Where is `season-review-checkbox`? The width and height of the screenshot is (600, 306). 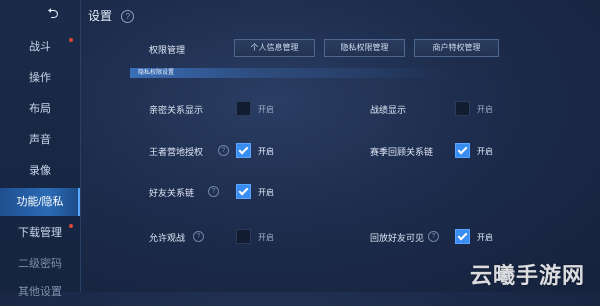
season-review-checkbox is located at coordinates (462, 150).